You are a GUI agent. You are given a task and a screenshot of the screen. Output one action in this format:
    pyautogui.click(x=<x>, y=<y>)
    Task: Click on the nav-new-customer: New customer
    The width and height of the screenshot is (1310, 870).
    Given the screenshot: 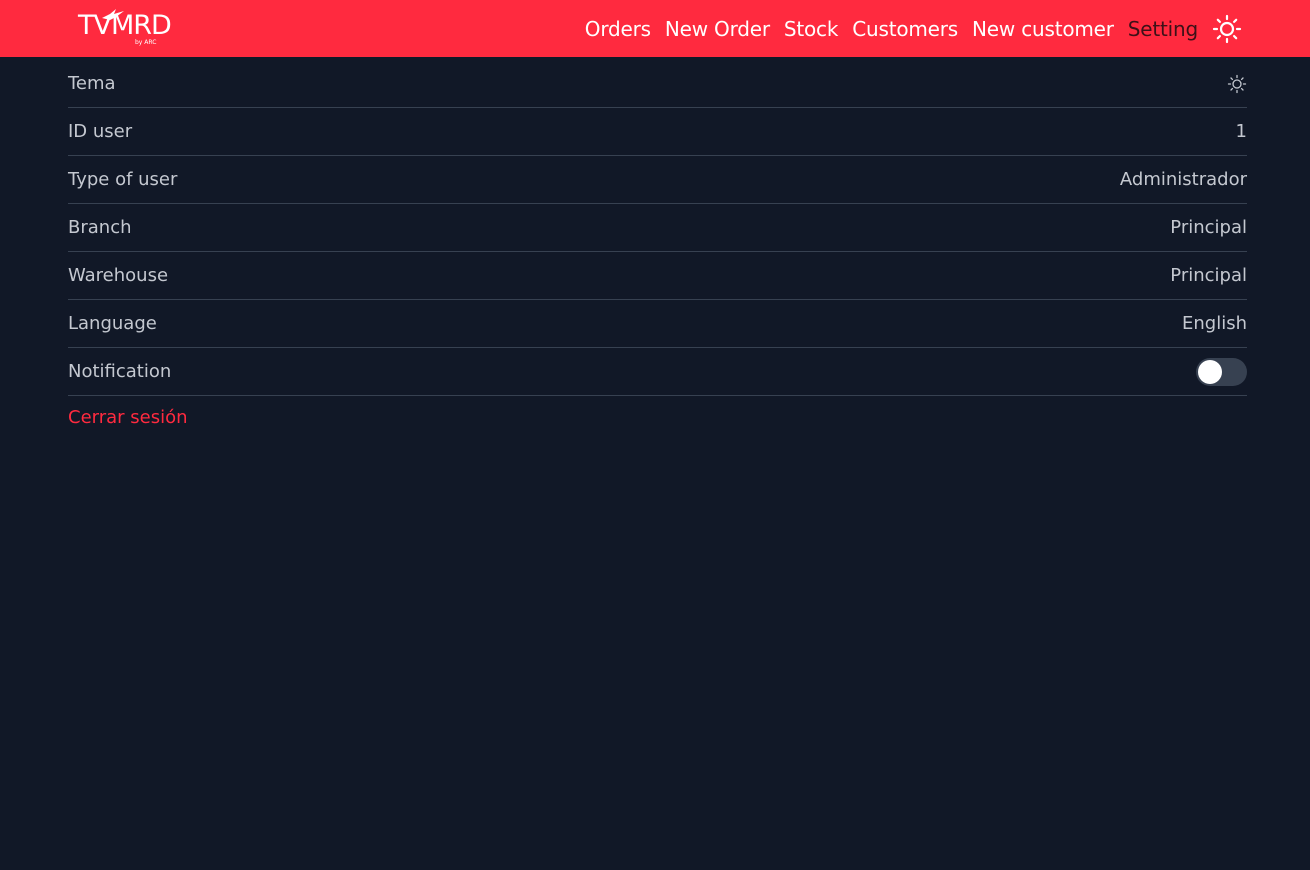 What is the action you would take?
    pyautogui.click(x=1043, y=29)
    